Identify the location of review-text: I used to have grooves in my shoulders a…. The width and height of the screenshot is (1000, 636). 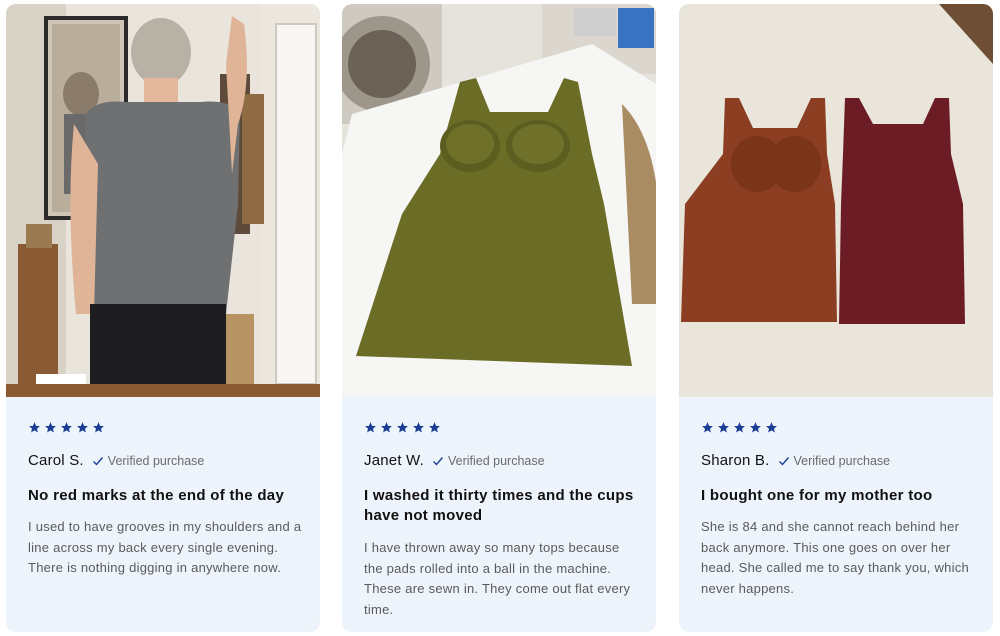
(165, 547).